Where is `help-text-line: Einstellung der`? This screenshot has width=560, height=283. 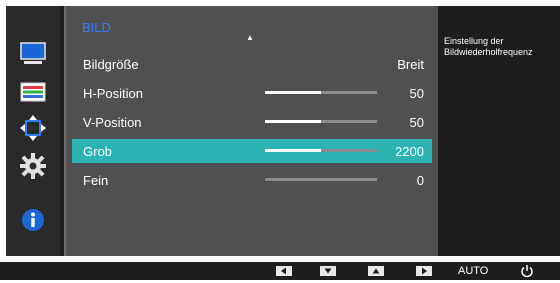 help-text-line: Einstellung der is located at coordinates (474, 41).